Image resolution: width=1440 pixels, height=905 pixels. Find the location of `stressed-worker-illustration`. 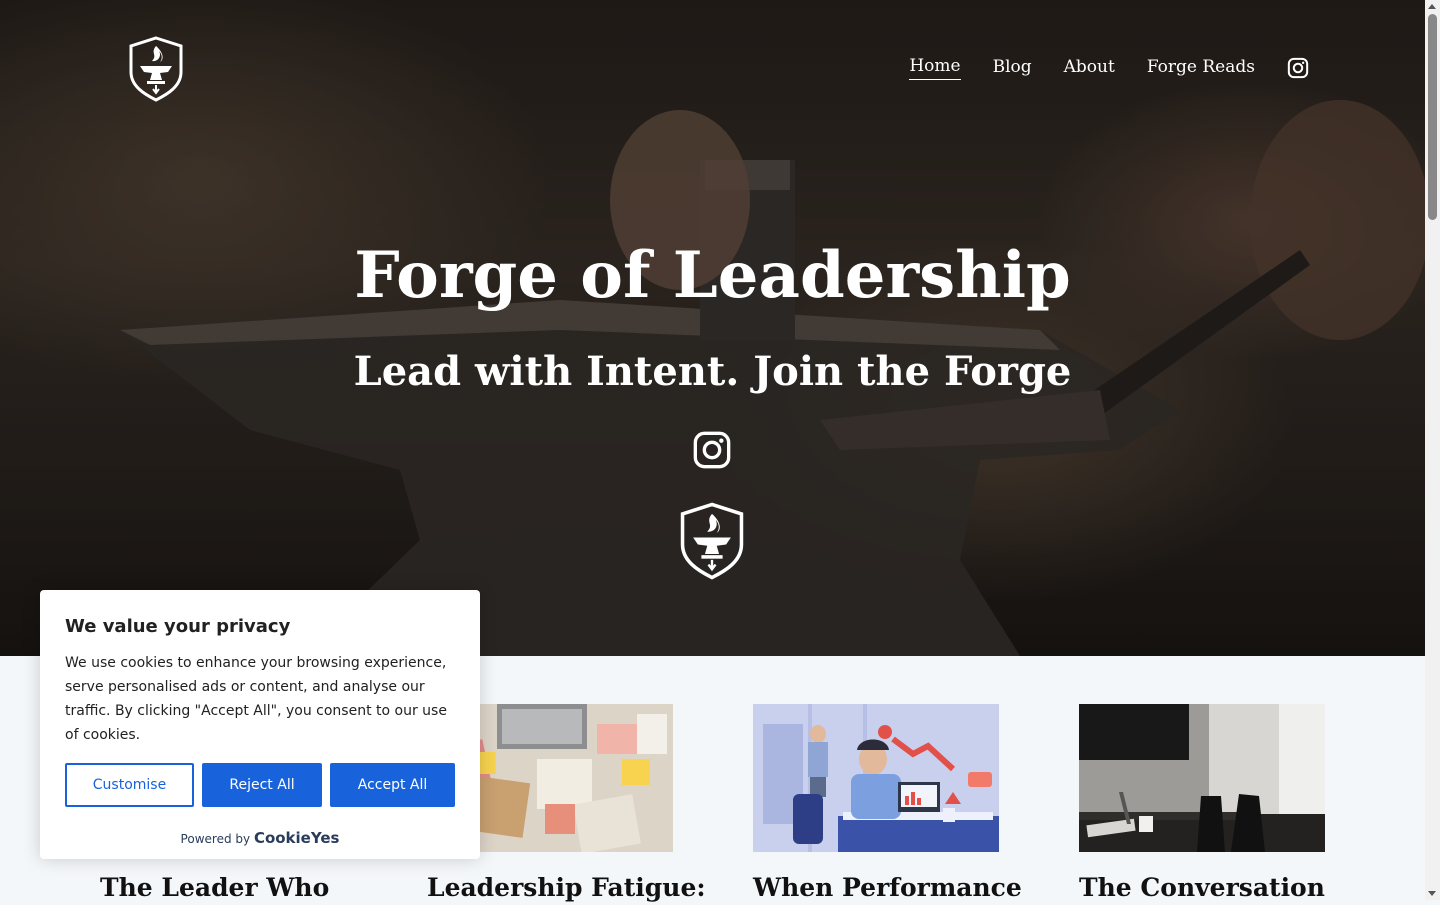

stressed-worker-illustration is located at coordinates (876, 778).